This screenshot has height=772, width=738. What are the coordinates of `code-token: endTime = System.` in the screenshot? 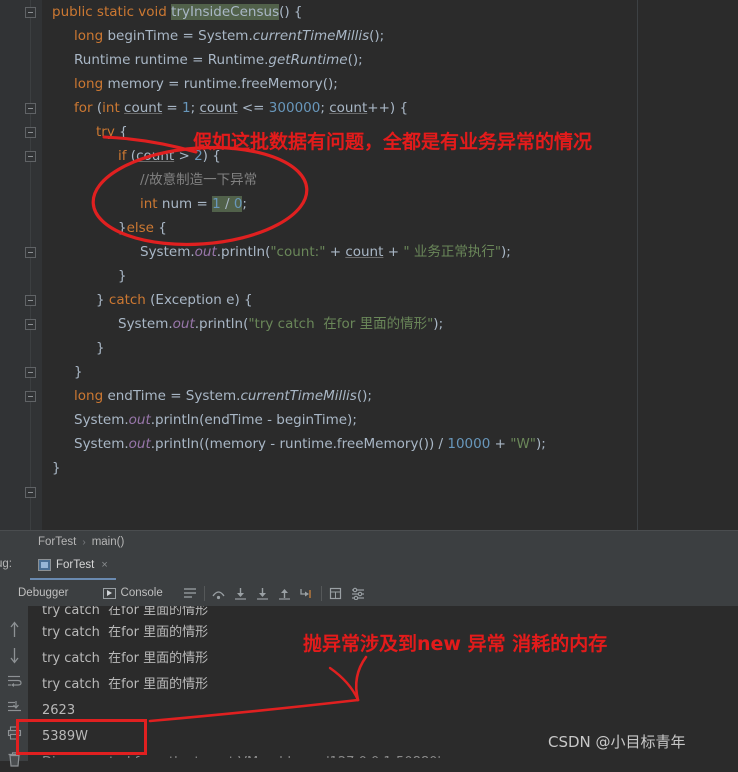 It's located at (174, 396).